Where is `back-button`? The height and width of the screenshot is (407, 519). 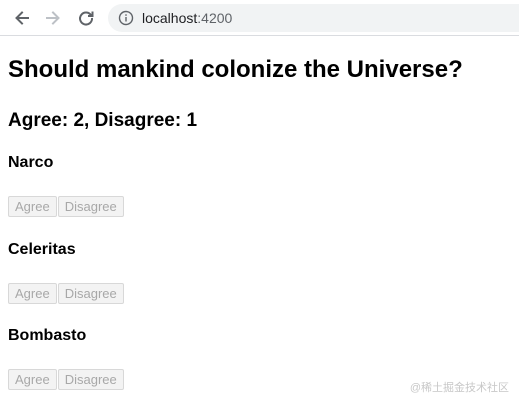 back-button is located at coordinates (22, 18).